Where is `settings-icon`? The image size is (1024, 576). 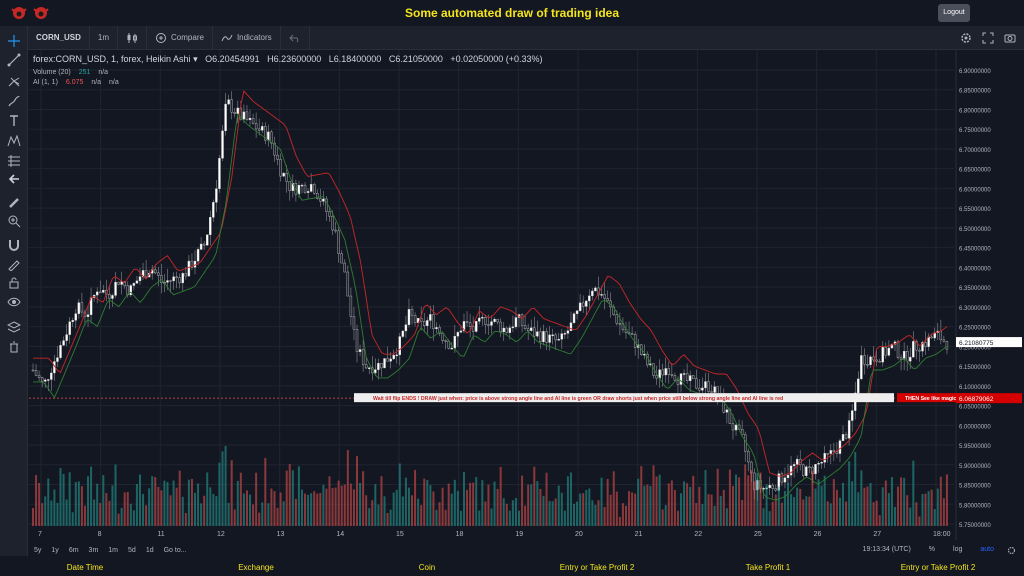 settings-icon is located at coordinates (966, 38).